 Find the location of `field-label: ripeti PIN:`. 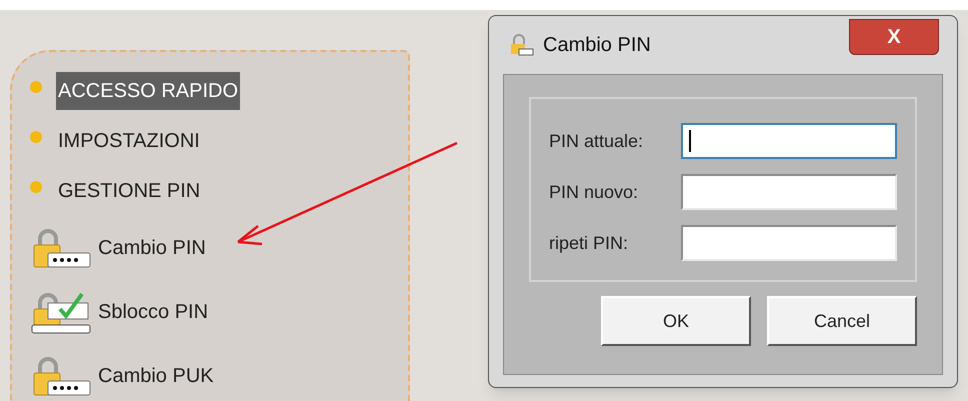

field-label: ripeti PIN: is located at coordinates (589, 243).